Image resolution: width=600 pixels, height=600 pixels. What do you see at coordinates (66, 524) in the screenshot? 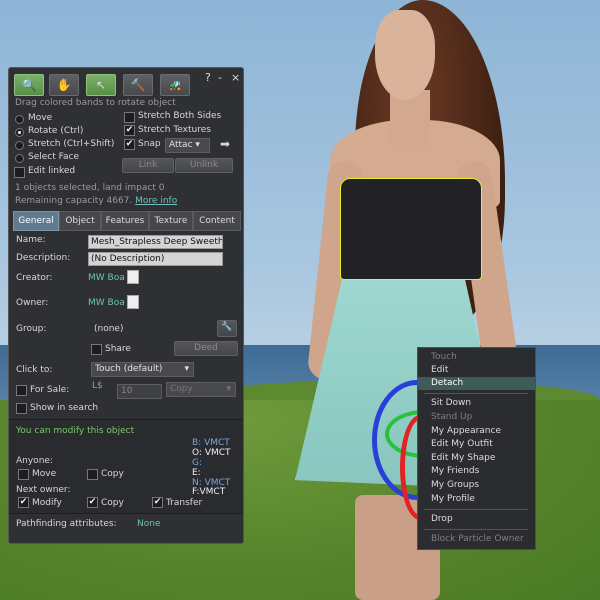
I see `pathfinding-label: Pathfinding attributes:` at bounding box center [66, 524].